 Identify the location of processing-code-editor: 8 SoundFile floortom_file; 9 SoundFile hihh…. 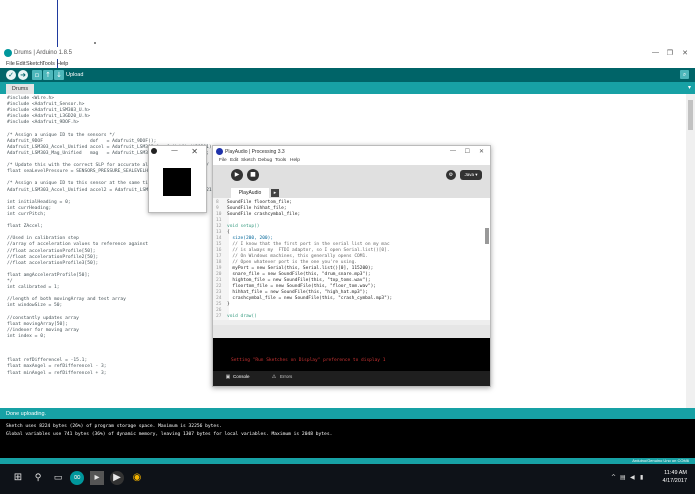
(348, 259).